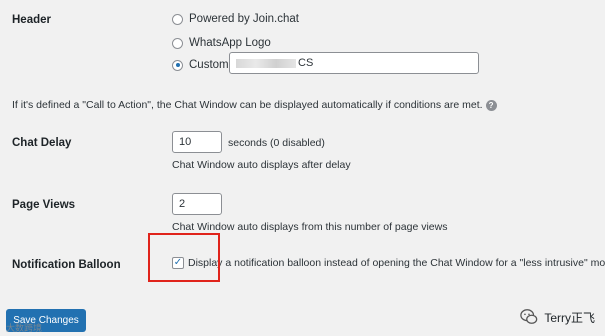 The image size is (605, 336). I want to click on watermark-right: Terry正飞, so click(557, 317).